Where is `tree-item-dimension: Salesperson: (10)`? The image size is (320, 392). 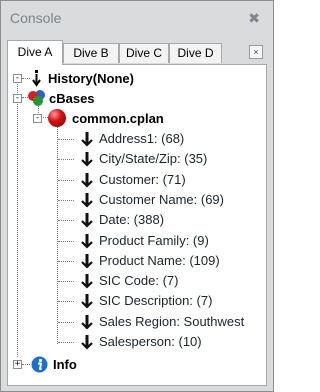 tree-item-dimension: Salesperson: (10) is located at coordinates (133, 342).